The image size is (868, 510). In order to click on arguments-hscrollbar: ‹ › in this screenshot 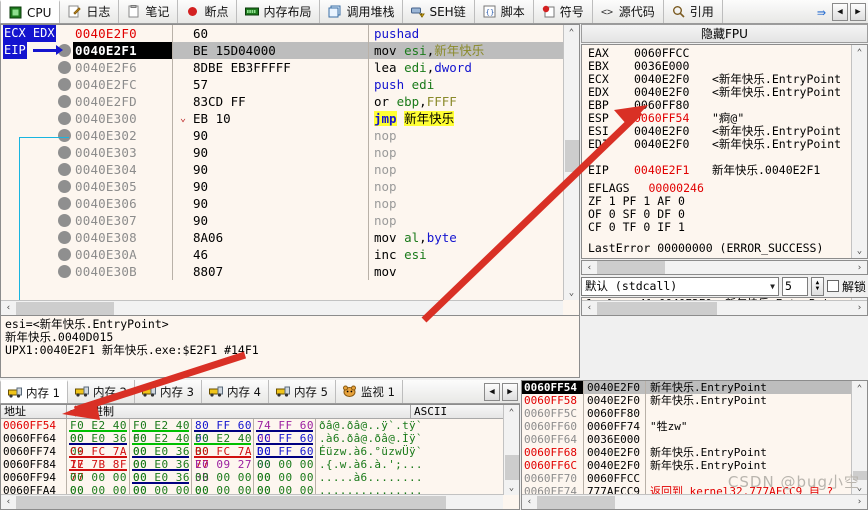, I will do `click(724, 307)`.